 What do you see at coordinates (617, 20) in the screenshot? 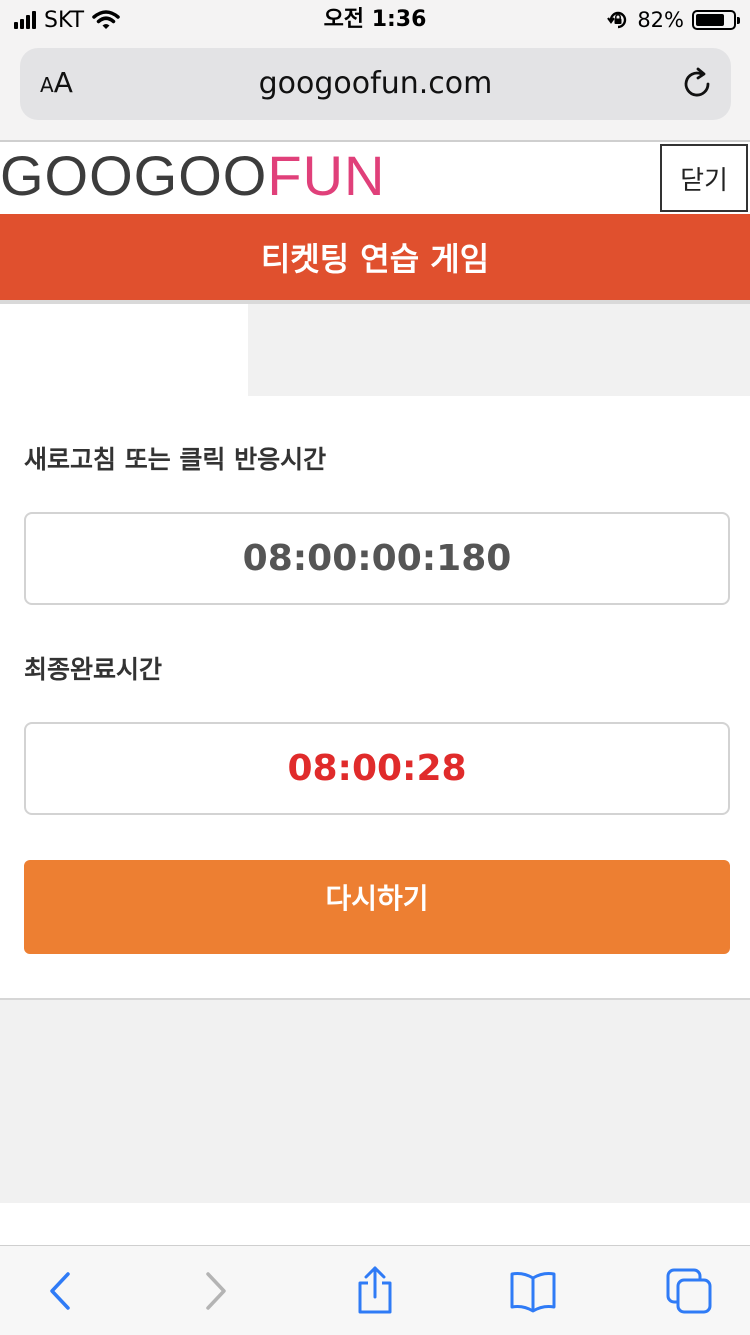
I see `orientation-lock-icon` at bounding box center [617, 20].